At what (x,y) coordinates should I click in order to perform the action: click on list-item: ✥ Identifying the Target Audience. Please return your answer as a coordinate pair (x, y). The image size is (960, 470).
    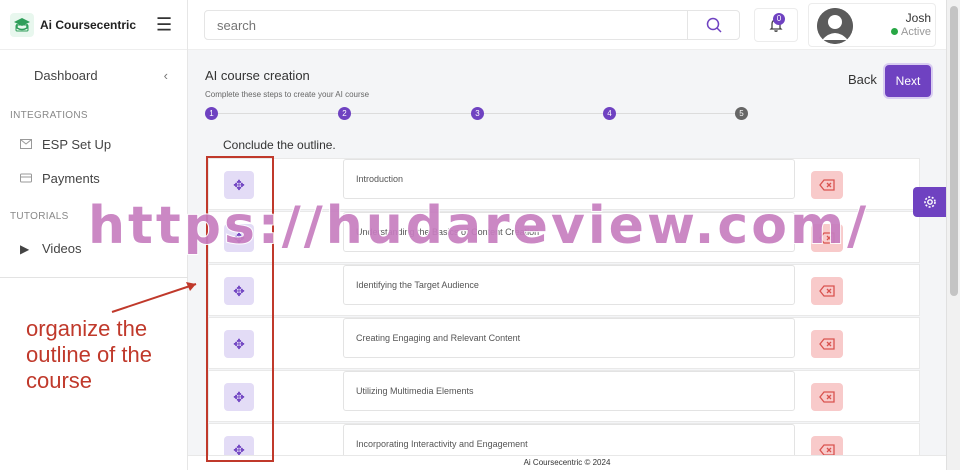
    Looking at the image, I should click on (564, 290).